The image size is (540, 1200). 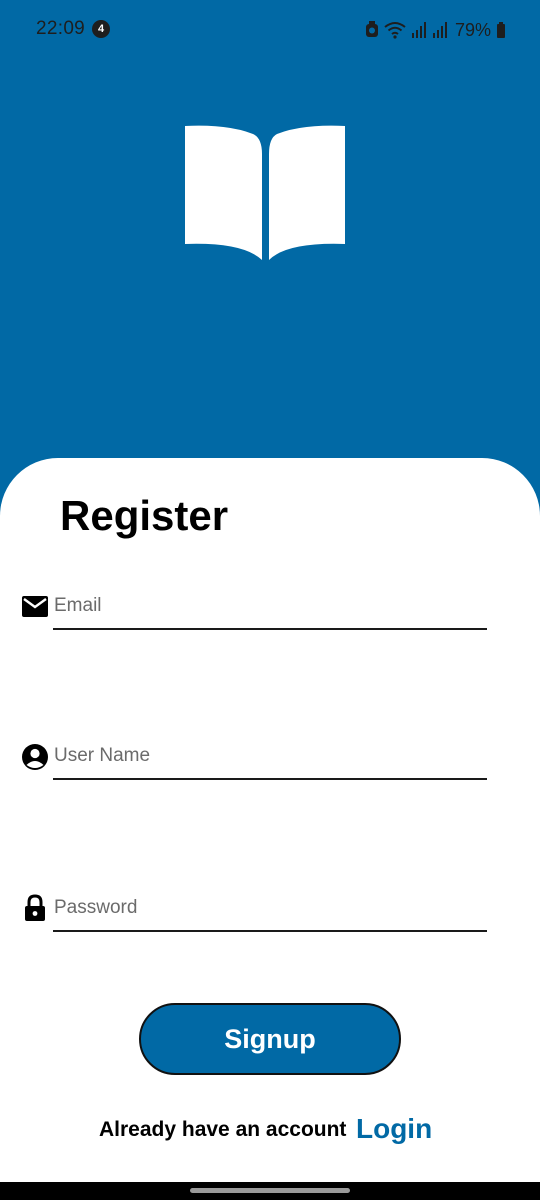 What do you see at coordinates (61, 28) in the screenshot?
I see `status-time: 22:09` at bounding box center [61, 28].